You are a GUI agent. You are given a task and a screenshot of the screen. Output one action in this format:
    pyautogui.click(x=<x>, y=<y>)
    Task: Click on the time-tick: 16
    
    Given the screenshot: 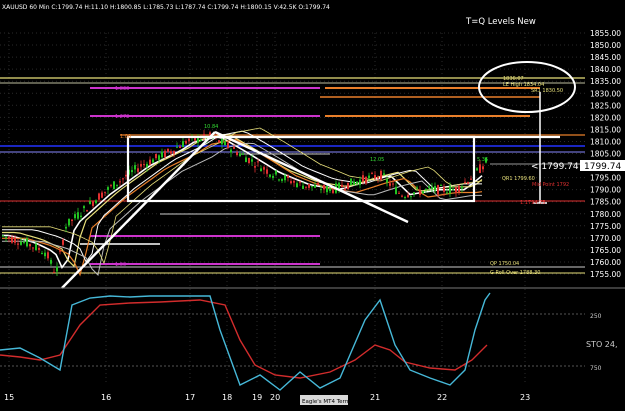 What is the action you would take?
    pyautogui.click(x=106, y=397)
    